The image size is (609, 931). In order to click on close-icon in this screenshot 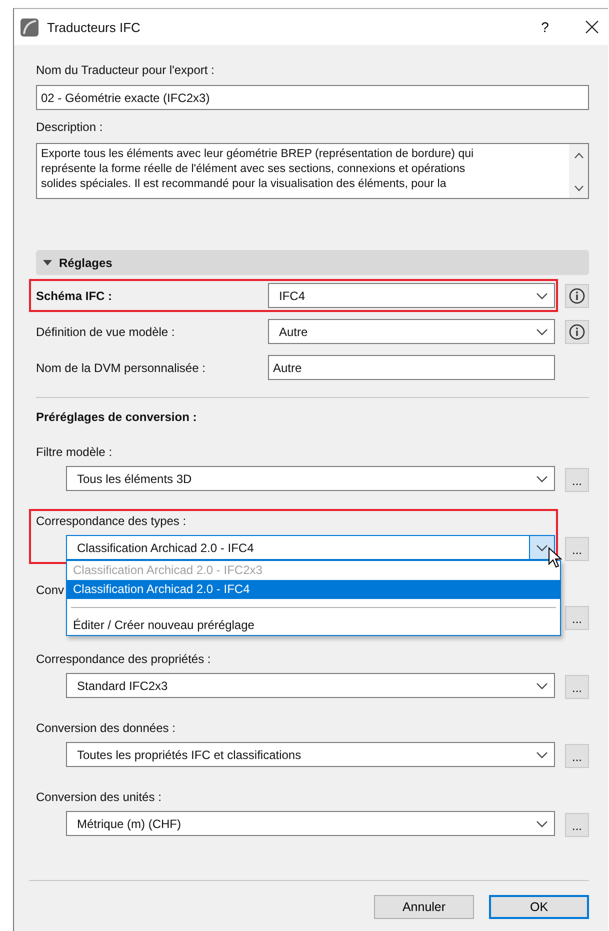, I will do `click(592, 27)`.